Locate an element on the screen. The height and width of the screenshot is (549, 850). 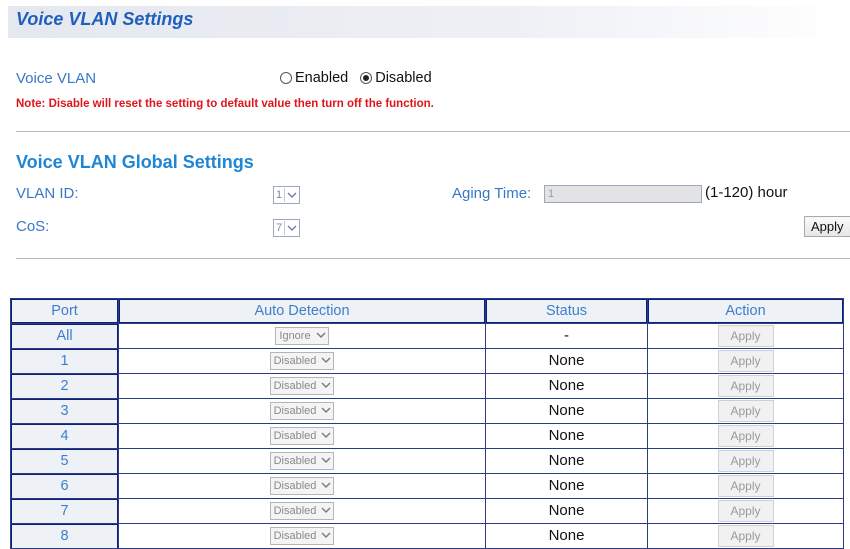
table-header-row: Port Auto Detection Status Action is located at coordinates (427, 311).